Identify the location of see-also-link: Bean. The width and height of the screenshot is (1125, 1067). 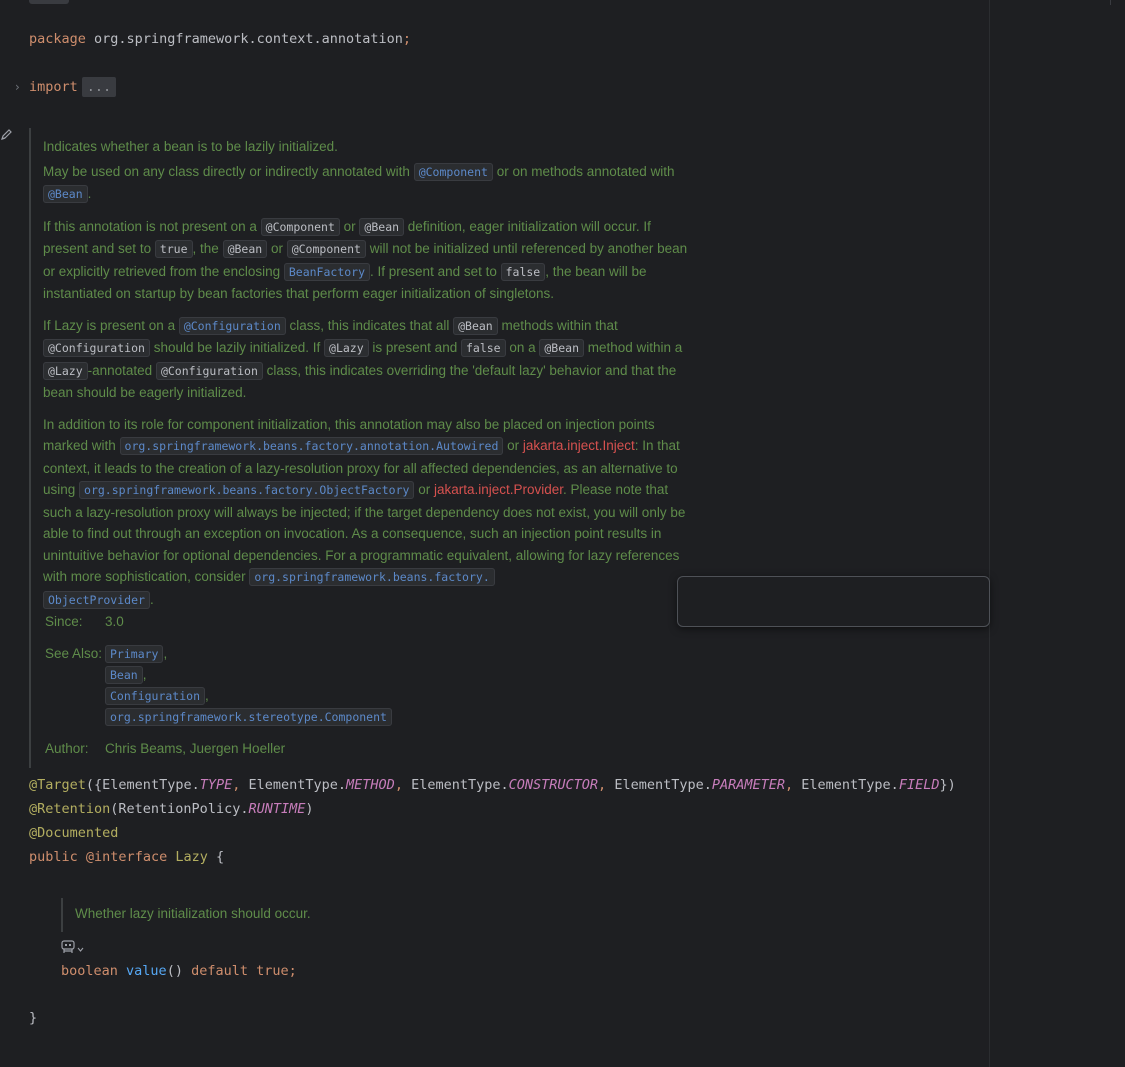
(124, 675).